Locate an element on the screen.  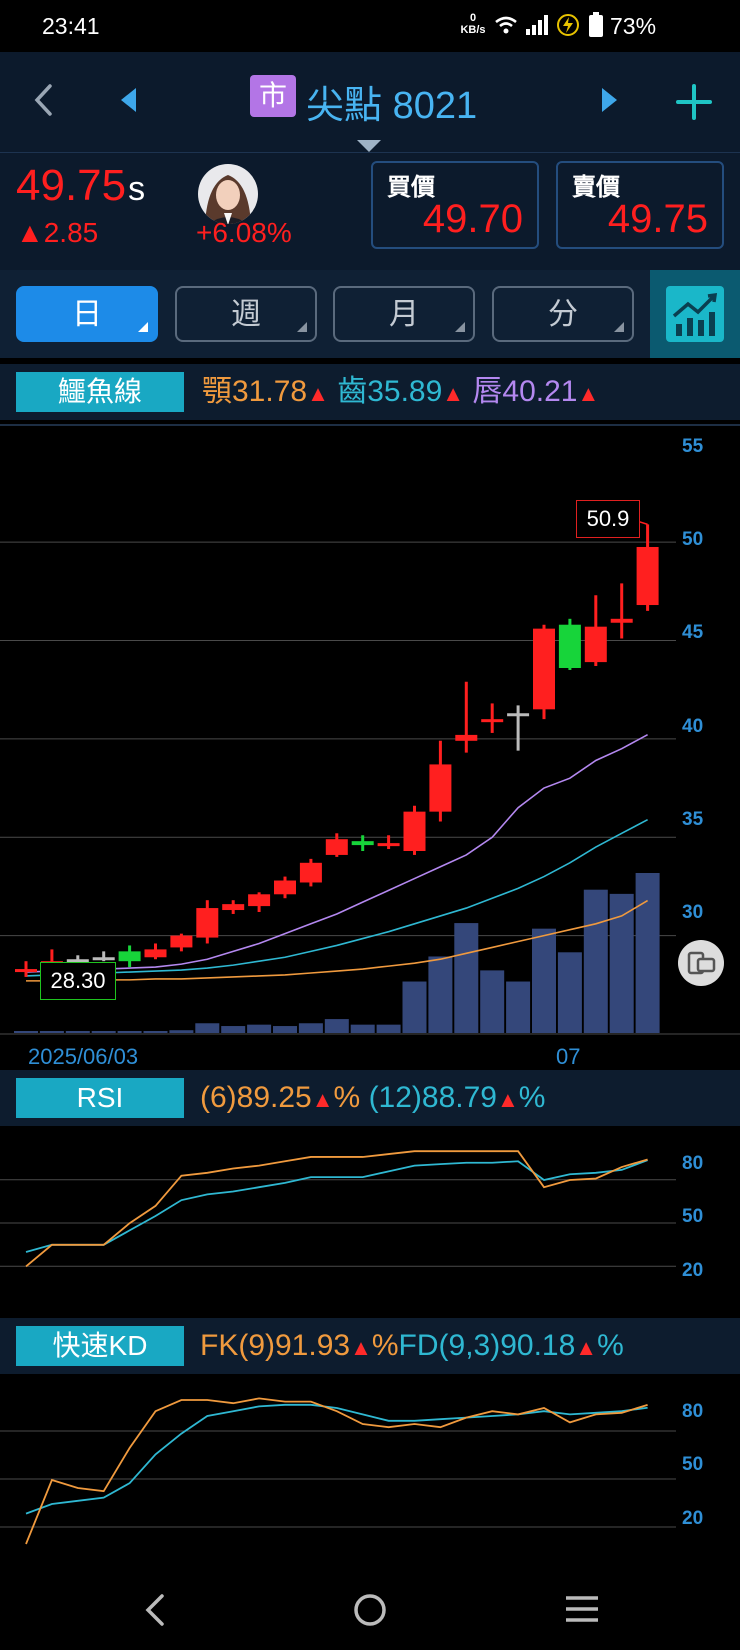
last-price: 49.75s is located at coordinates (80, 186).